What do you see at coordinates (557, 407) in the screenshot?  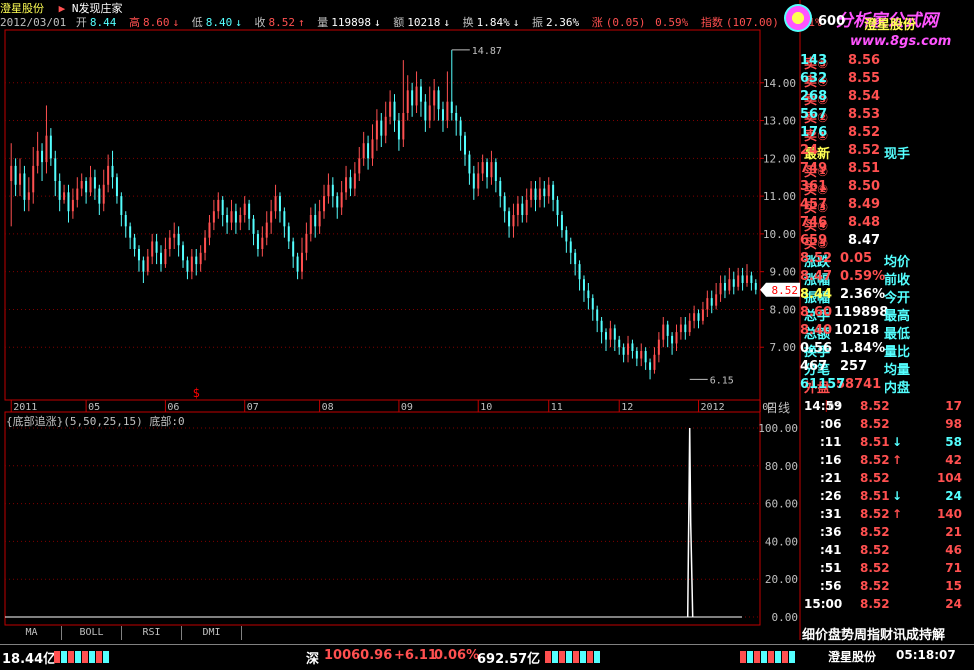 I see `x-tick-label: 11` at bounding box center [557, 407].